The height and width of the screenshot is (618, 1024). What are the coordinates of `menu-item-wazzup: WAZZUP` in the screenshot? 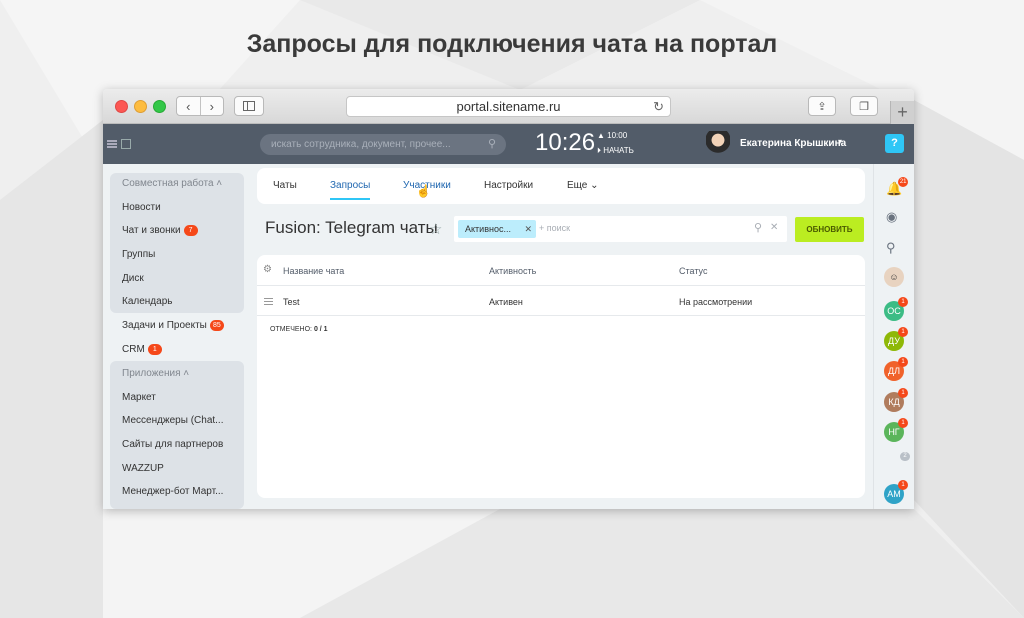 It's located at (143, 468).